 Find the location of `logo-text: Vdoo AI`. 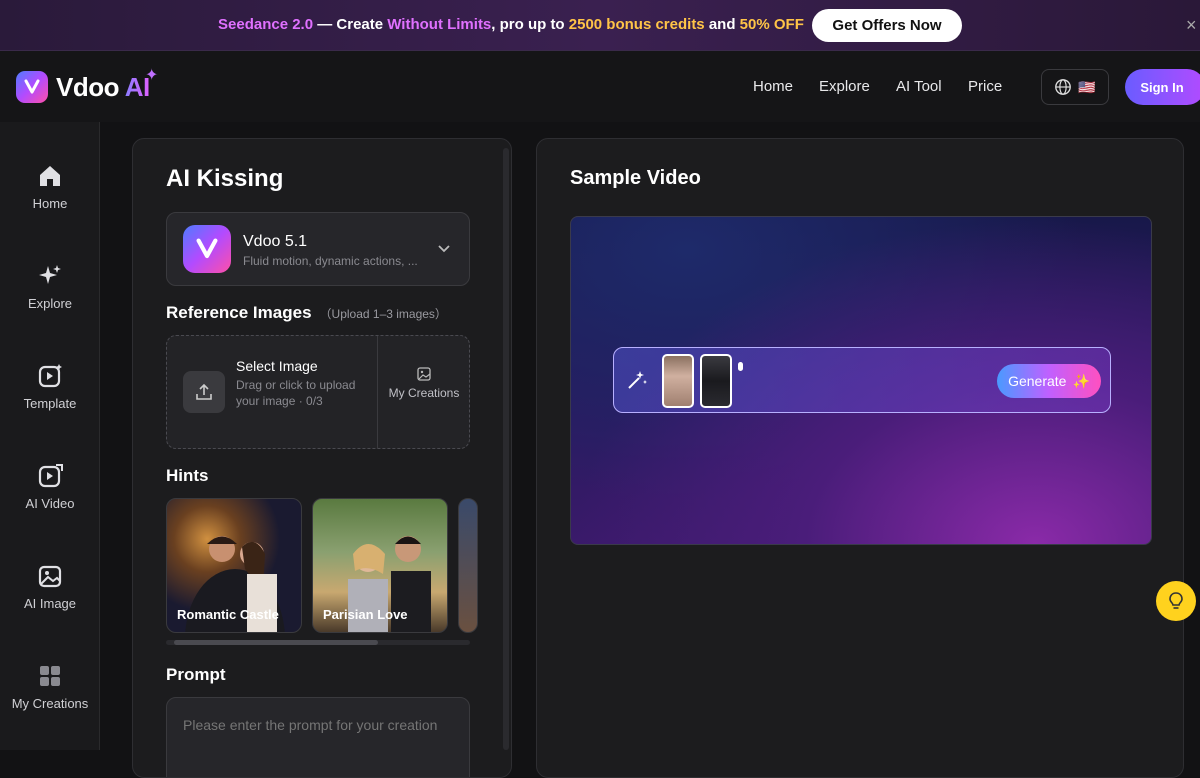

logo-text: Vdoo AI is located at coordinates (103, 87).